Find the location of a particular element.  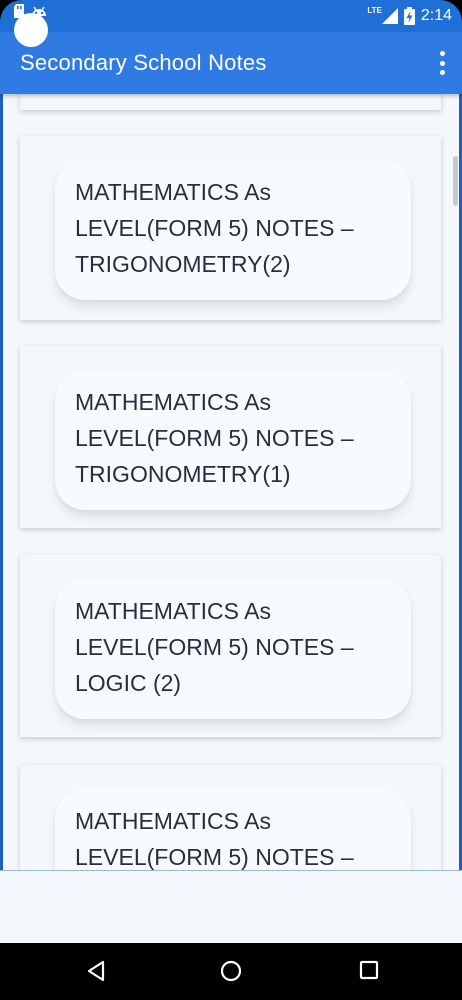

recent-square-icon is located at coordinates (369, 970).